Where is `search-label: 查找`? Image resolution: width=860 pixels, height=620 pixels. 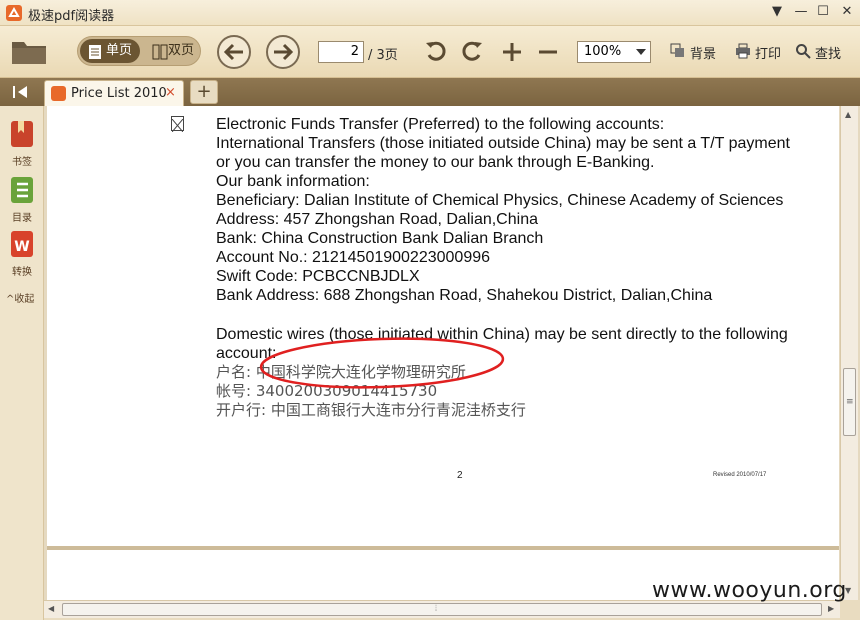 search-label: 查找 is located at coordinates (828, 54).